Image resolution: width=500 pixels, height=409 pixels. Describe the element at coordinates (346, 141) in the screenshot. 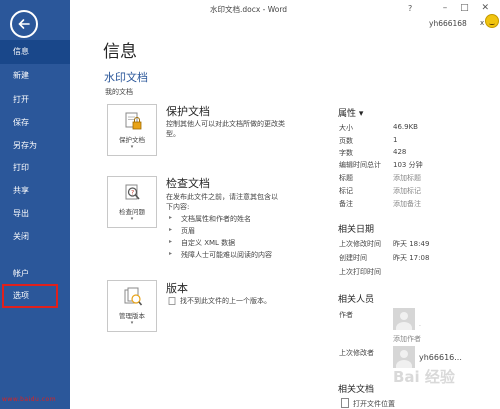

I see `prop-label-pages: 页数` at that location.